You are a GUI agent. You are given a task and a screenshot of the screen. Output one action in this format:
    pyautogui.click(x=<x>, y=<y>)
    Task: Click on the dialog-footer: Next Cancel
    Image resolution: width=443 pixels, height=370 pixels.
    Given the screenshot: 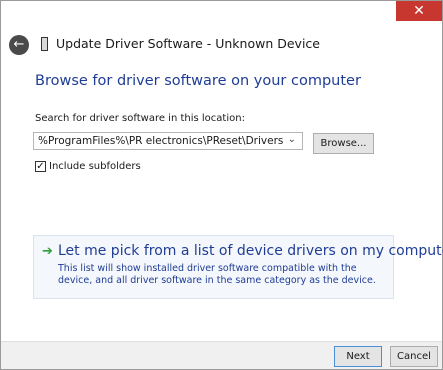 What is the action you would take?
    pyautogui.click(x=221, y=355)
    